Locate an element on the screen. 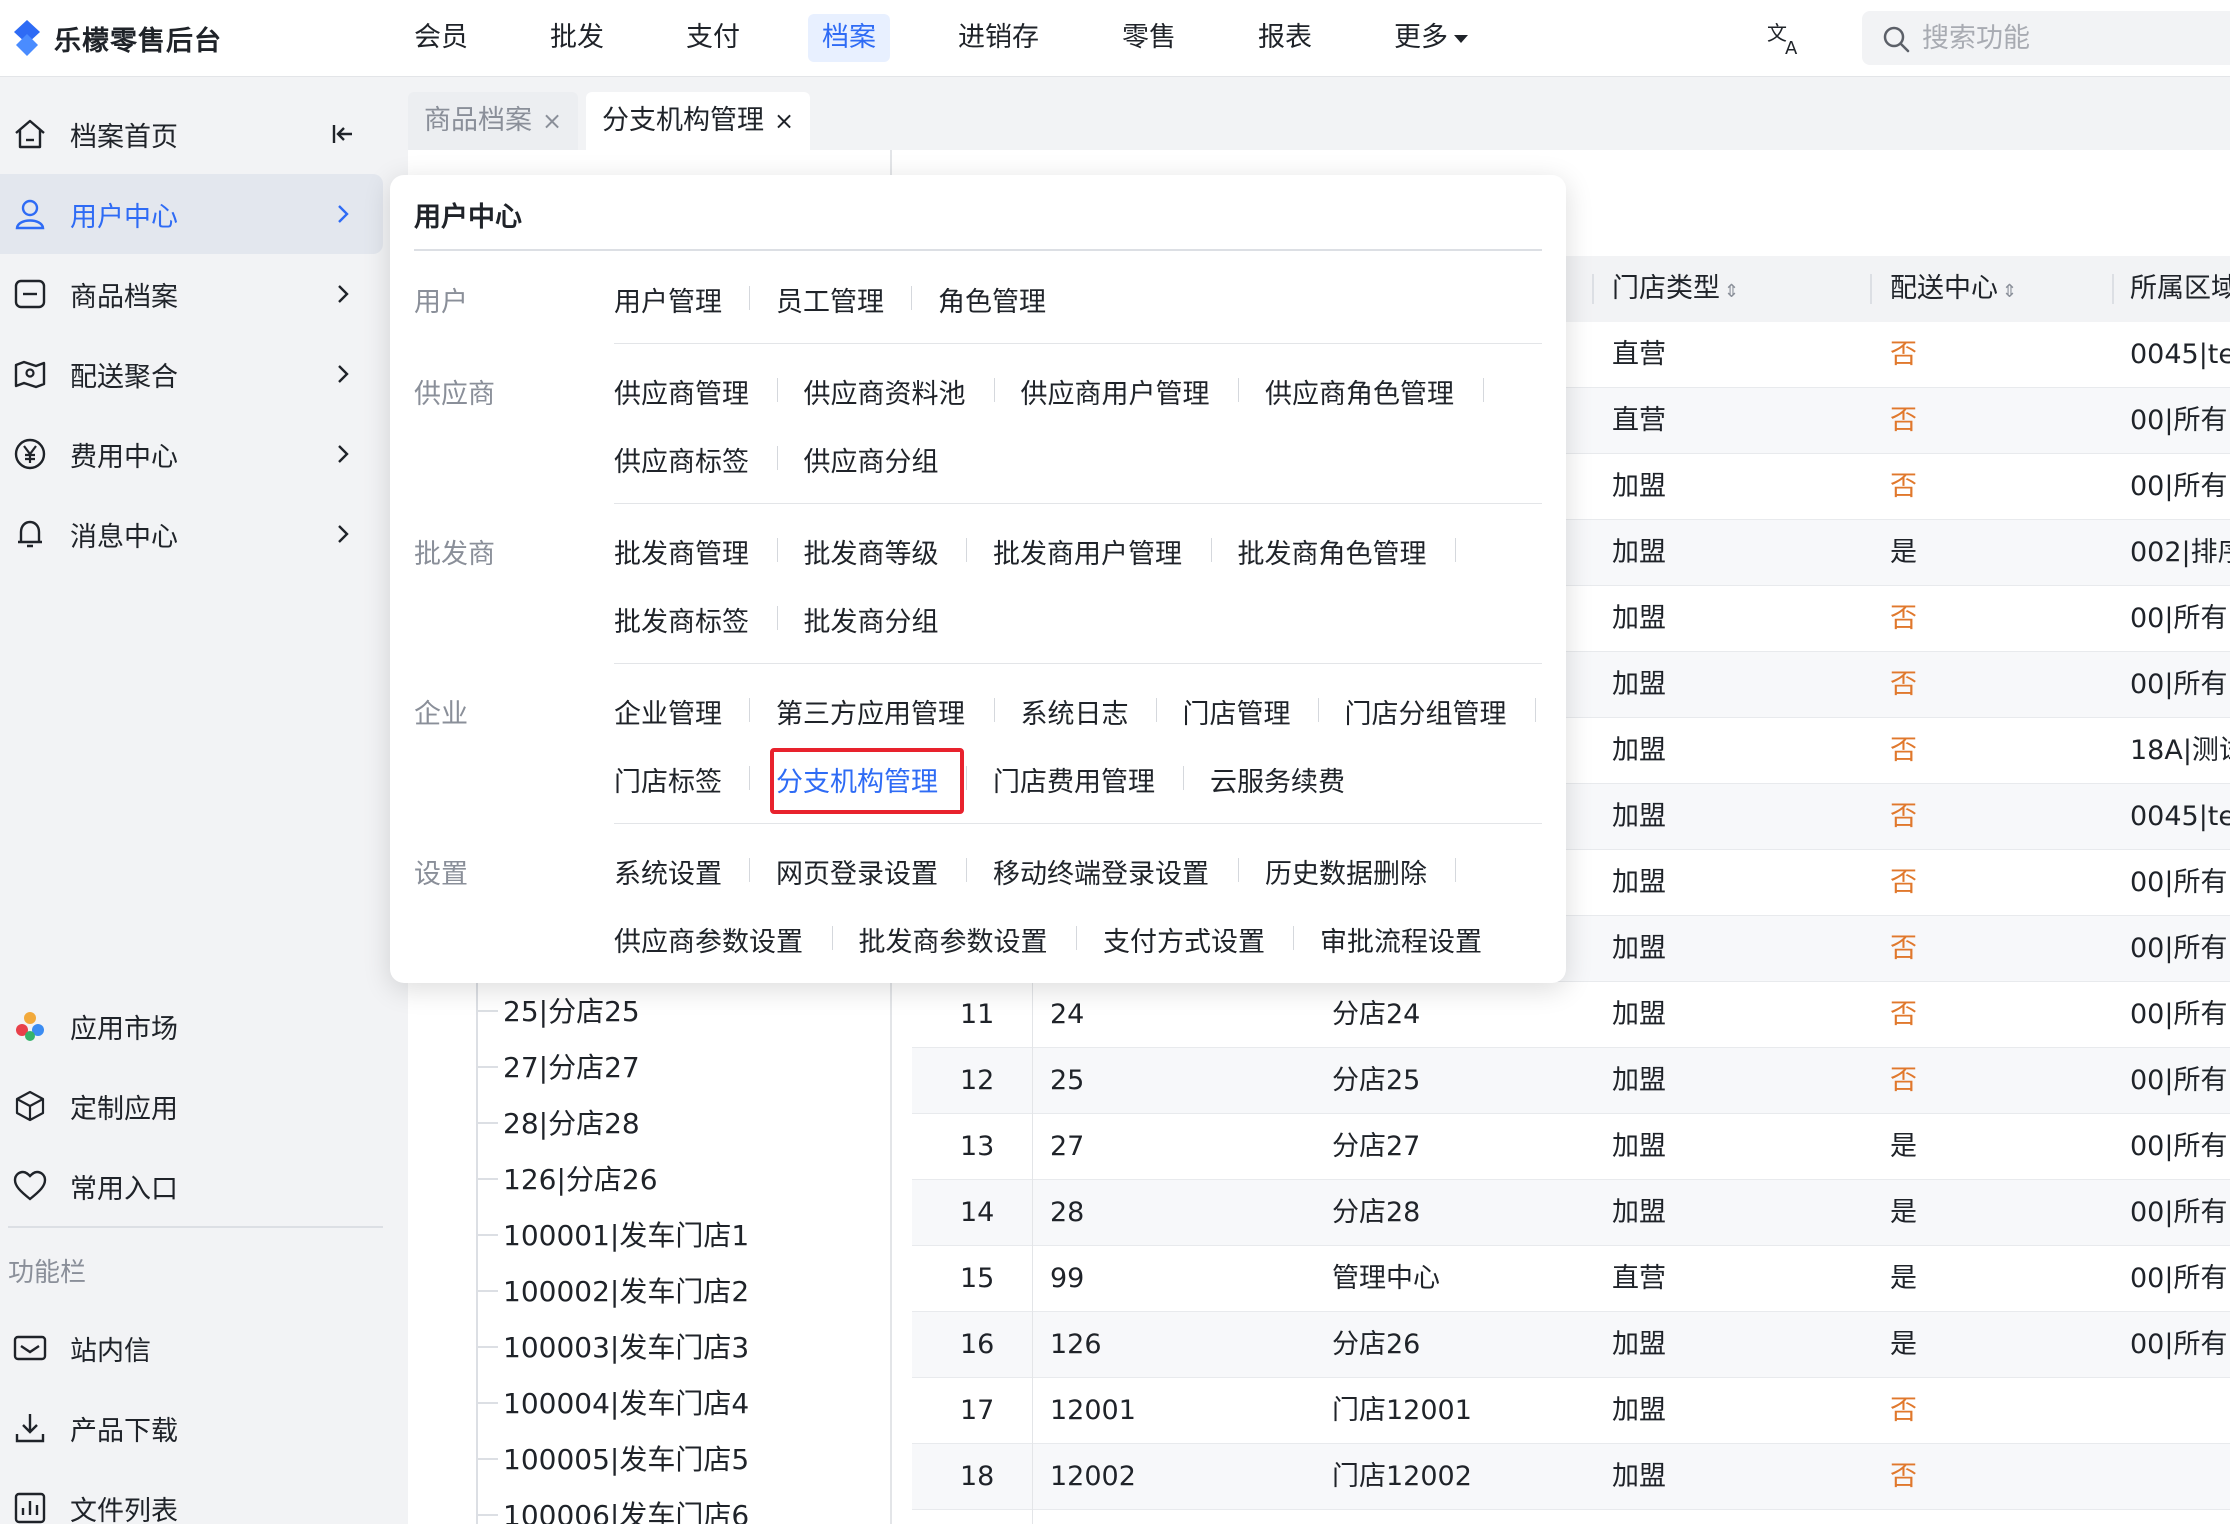  dropdown-link: 门店管理 is located at coordinates (1237, 711).